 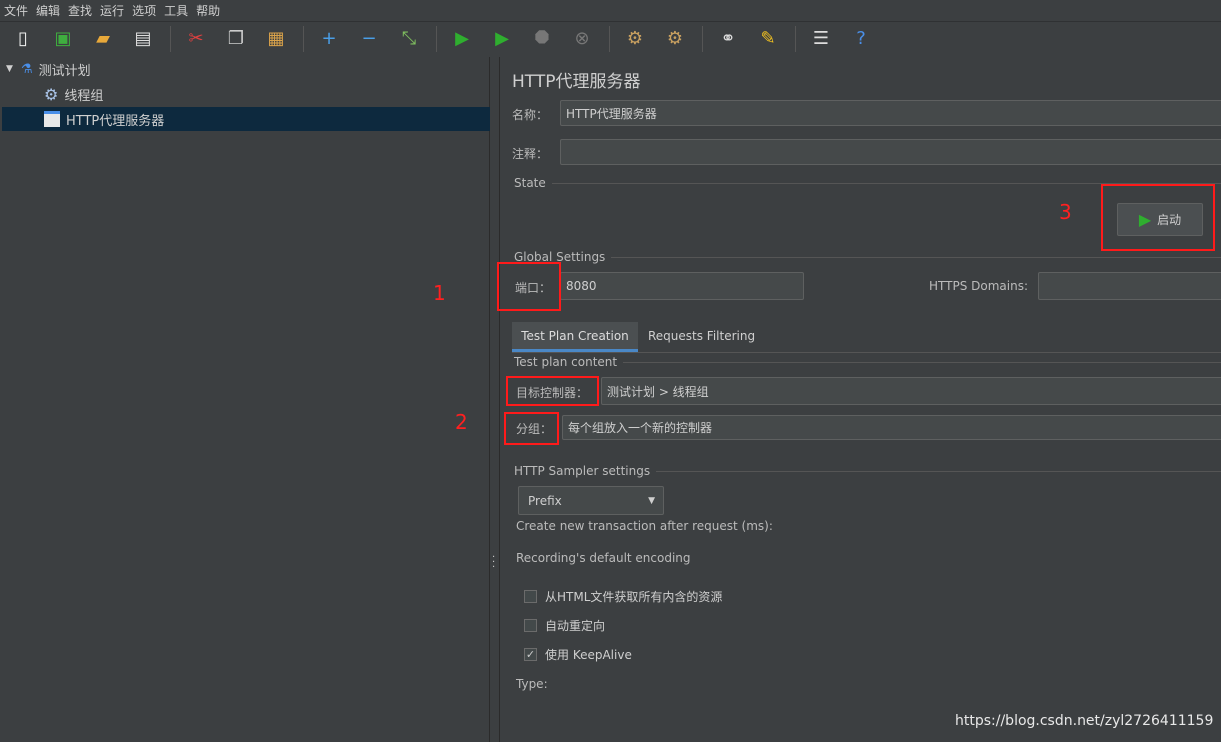 What do you see at coordinates (144, 10) in the screenshot?
I see `menu-item-4: 选项` at bounding box center [144, 10].